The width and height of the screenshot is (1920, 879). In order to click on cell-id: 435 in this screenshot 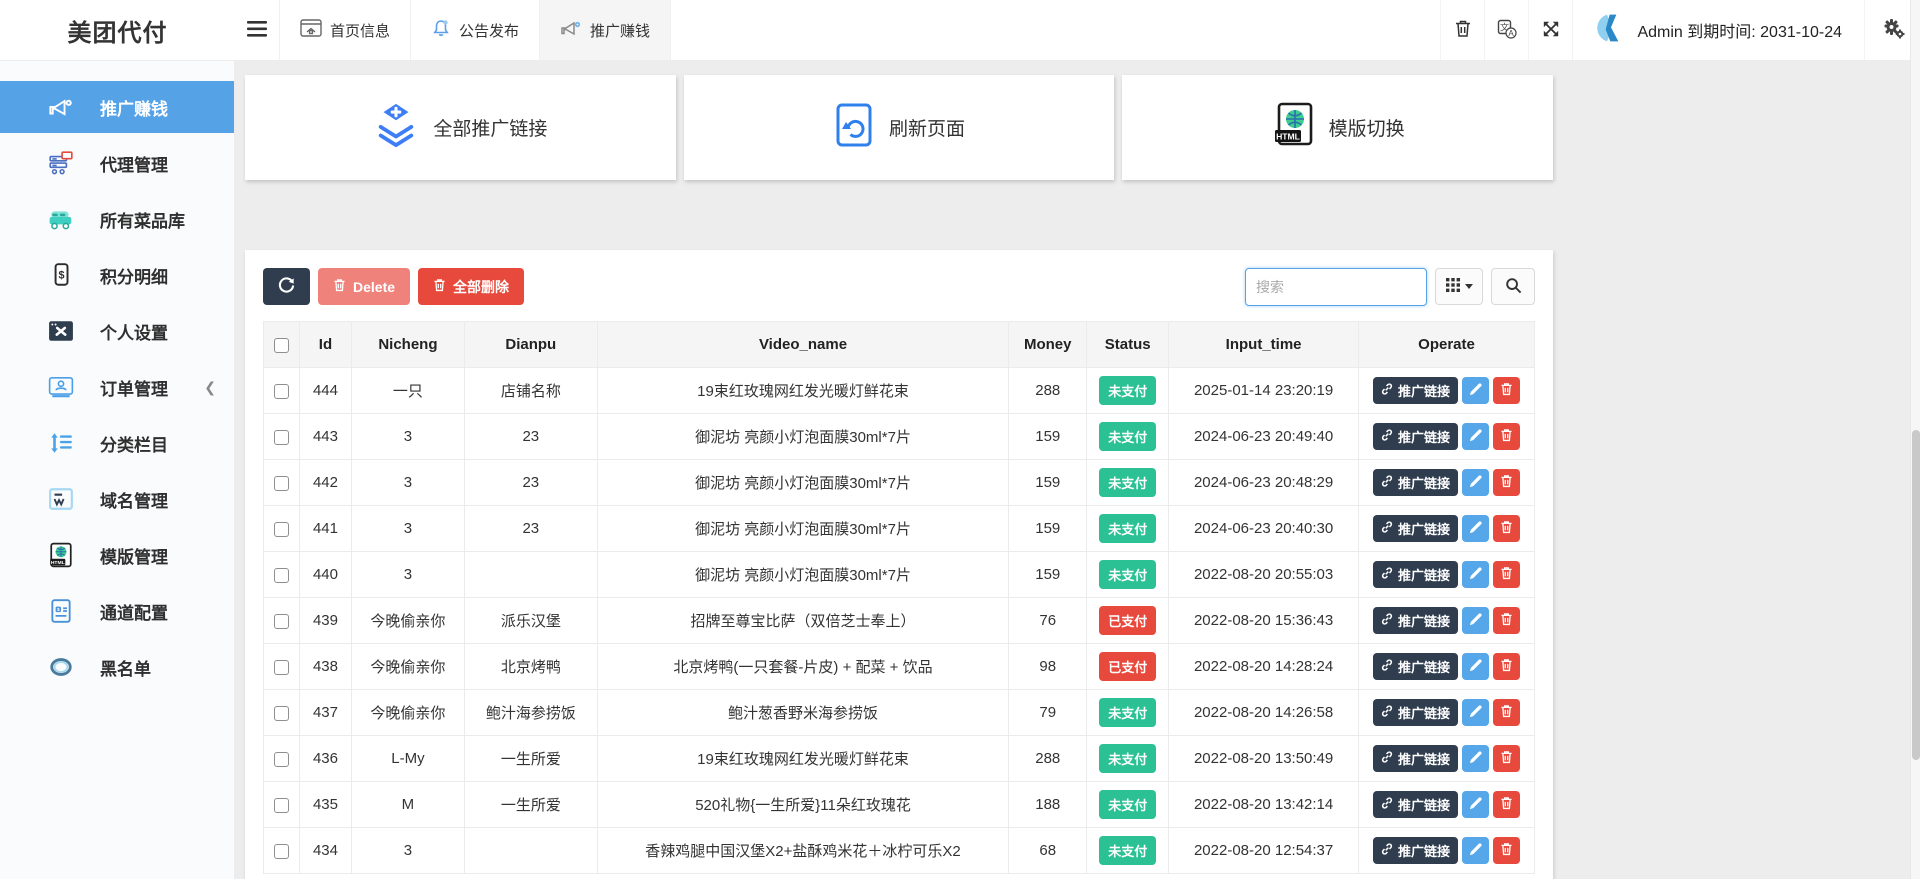, I will do `click(325, 804)`.